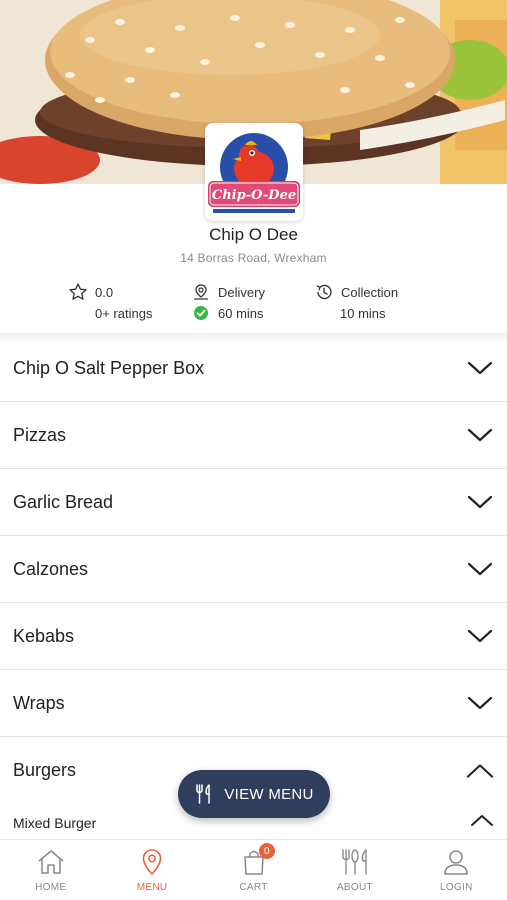  Describe the element at coordinates (241, 313) in the screenshot. I see `delivery-time: 60 mins` at that location.